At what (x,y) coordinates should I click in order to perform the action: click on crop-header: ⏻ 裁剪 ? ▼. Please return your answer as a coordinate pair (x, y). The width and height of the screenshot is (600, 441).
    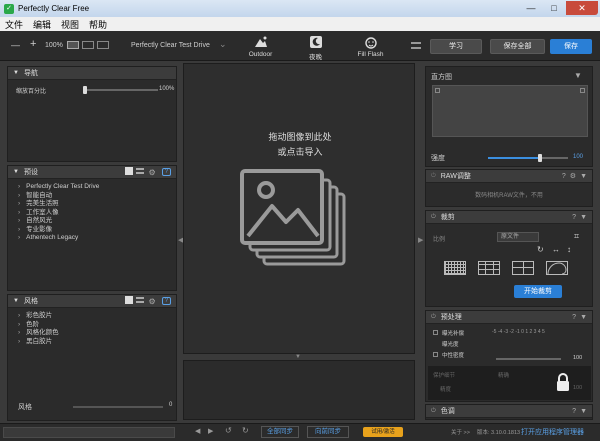
    Looking at the image, I should click on (509, 217).